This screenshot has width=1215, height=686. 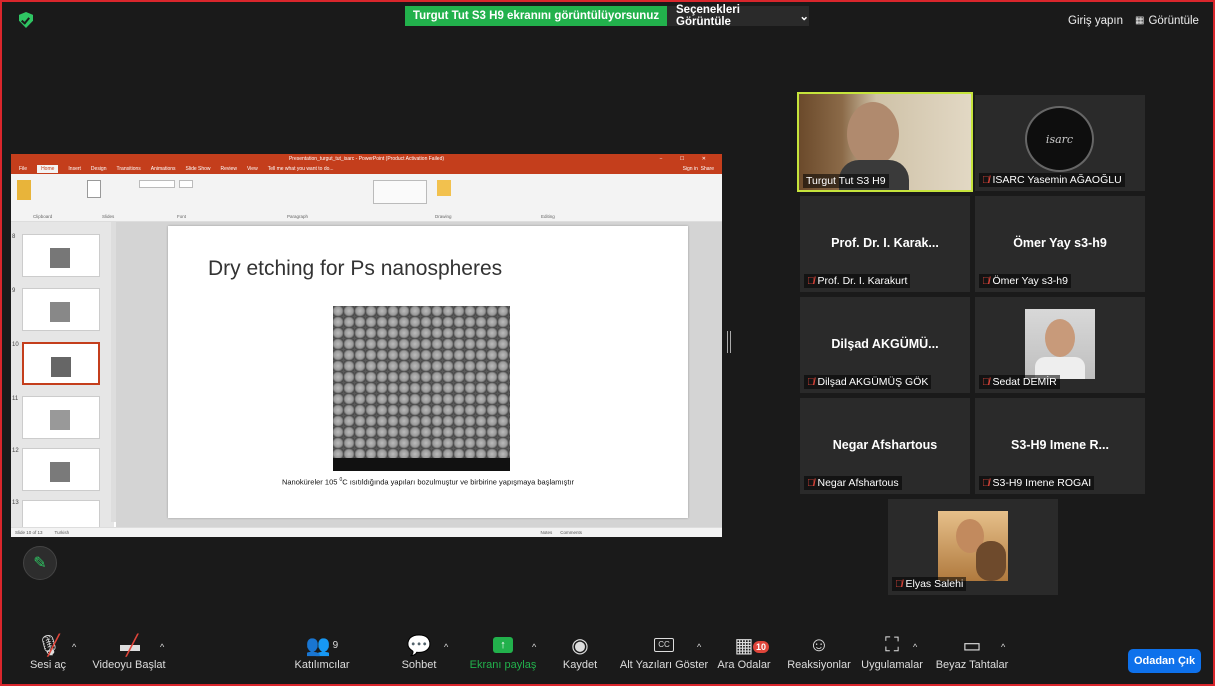 I want to click on font-name-box, so click(x=157, y=184).